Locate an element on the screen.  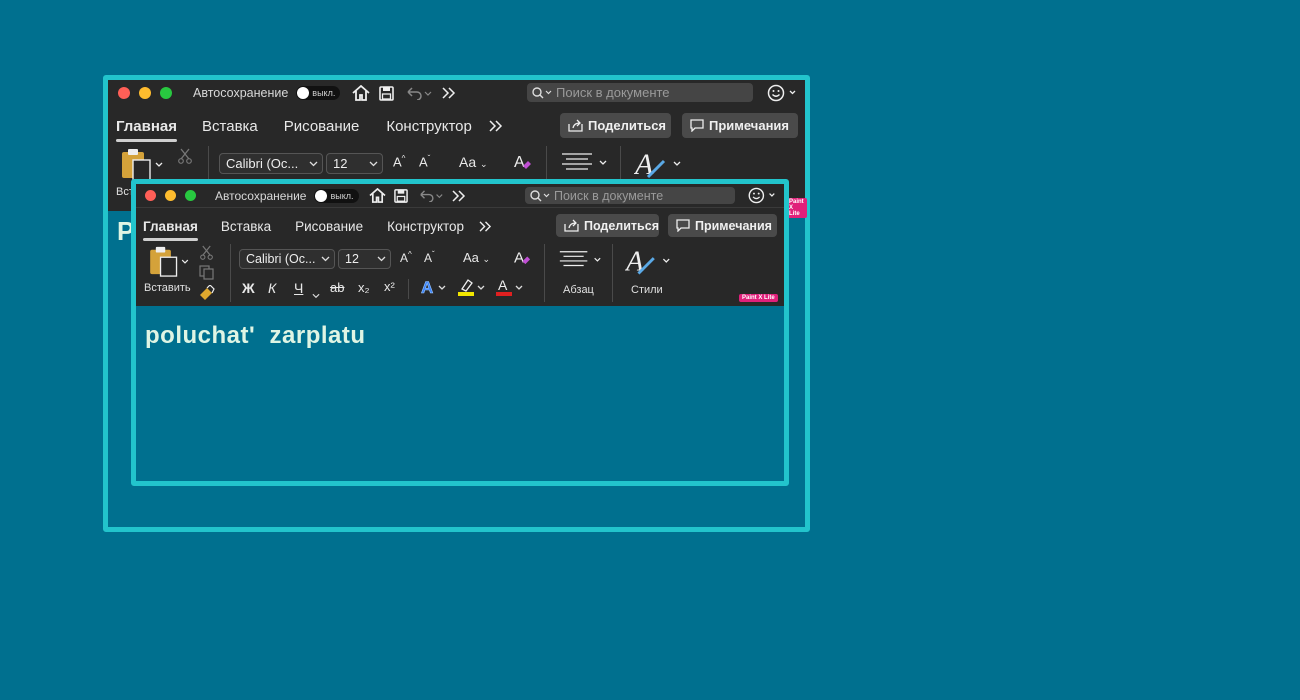
text-effects-icon: A is located at coordinates (434, 289).